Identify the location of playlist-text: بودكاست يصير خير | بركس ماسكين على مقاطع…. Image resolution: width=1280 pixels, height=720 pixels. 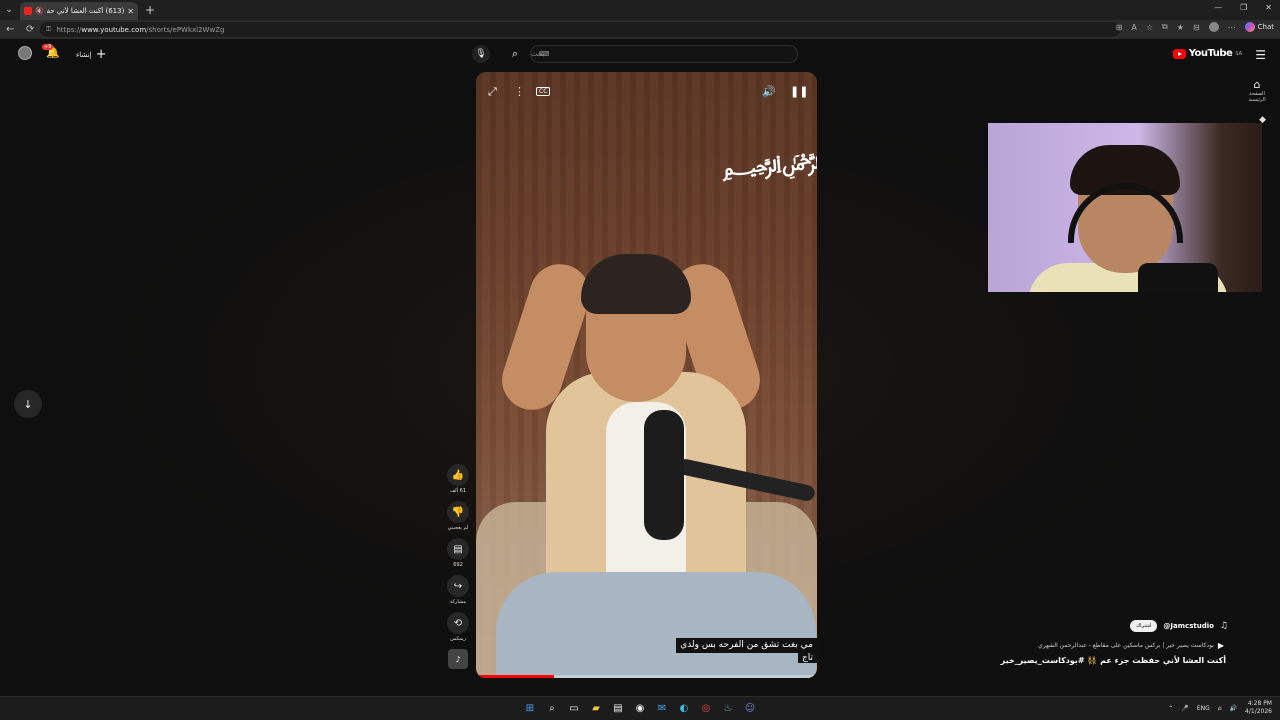
(1126, 645).